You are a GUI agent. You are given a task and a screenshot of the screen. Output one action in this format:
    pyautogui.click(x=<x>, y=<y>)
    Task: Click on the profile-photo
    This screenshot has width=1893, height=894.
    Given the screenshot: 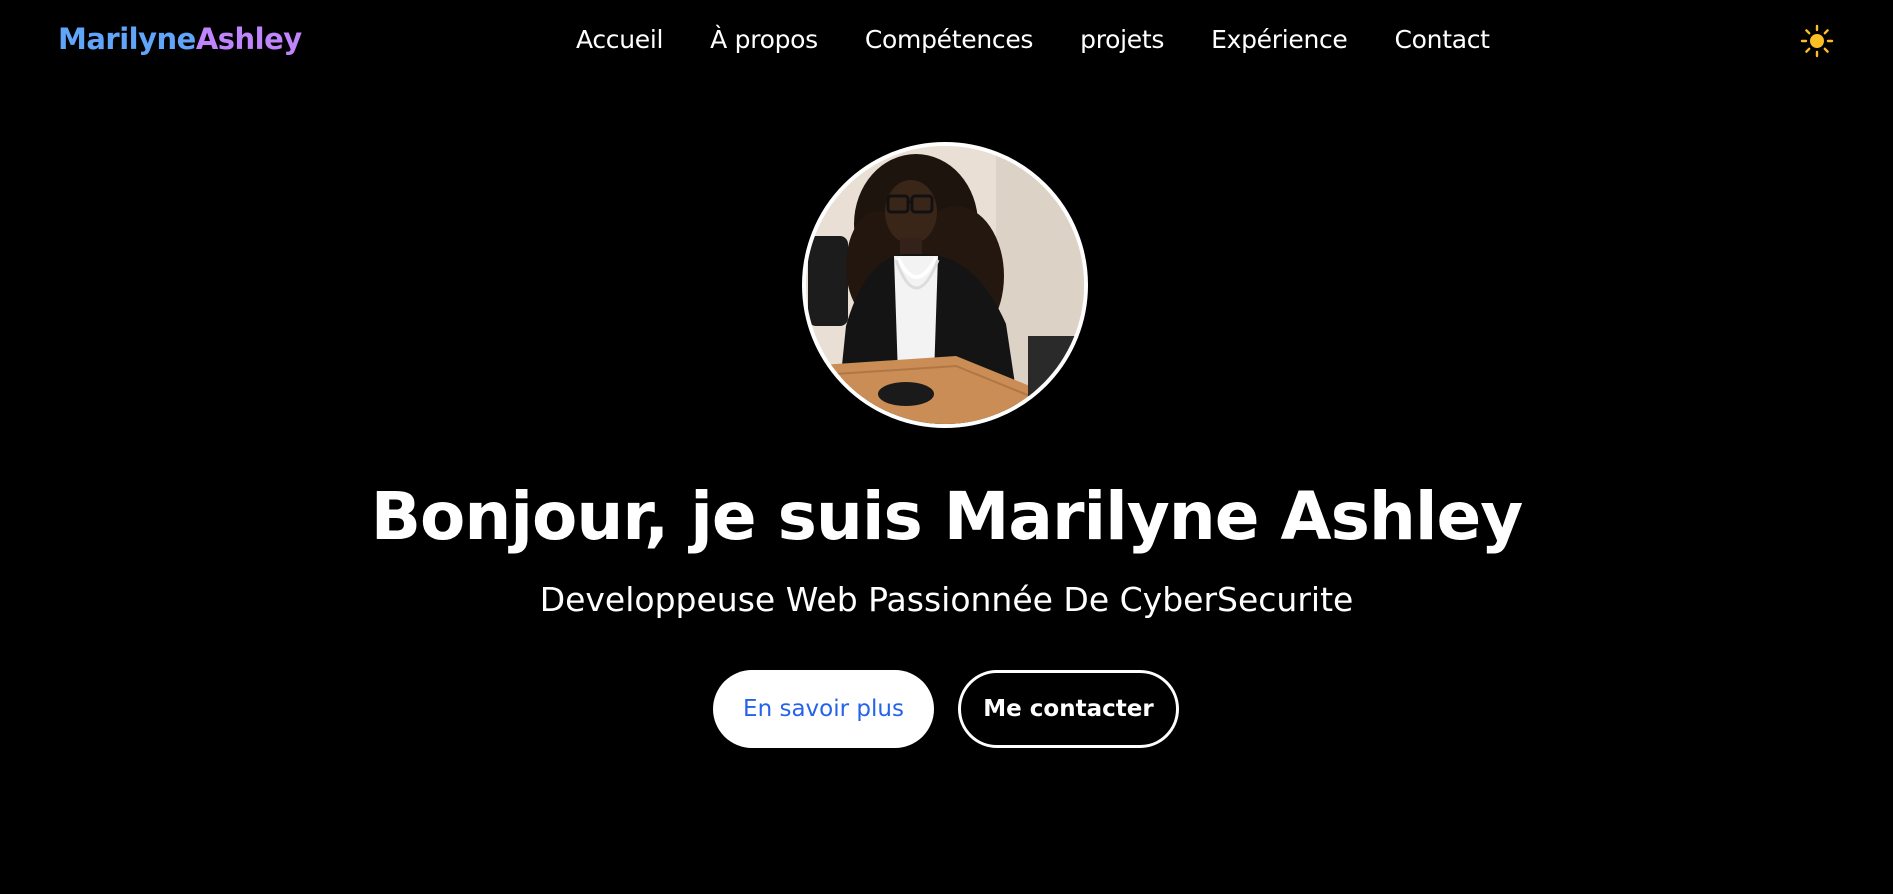 What is the action you would take?
    pyautogui.click(x=945, y=285)
    